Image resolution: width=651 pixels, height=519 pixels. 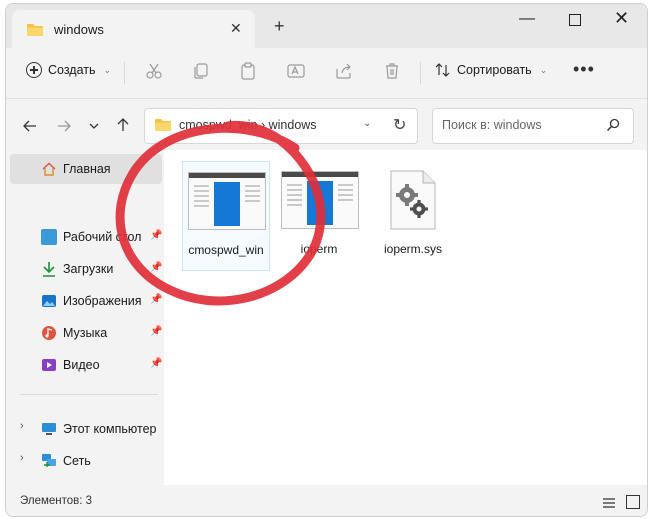 What do you see at coordinates (492, 125) in the screenshot?
I see `search-input: Поиск в: windows` at bounding box center [492, 125].